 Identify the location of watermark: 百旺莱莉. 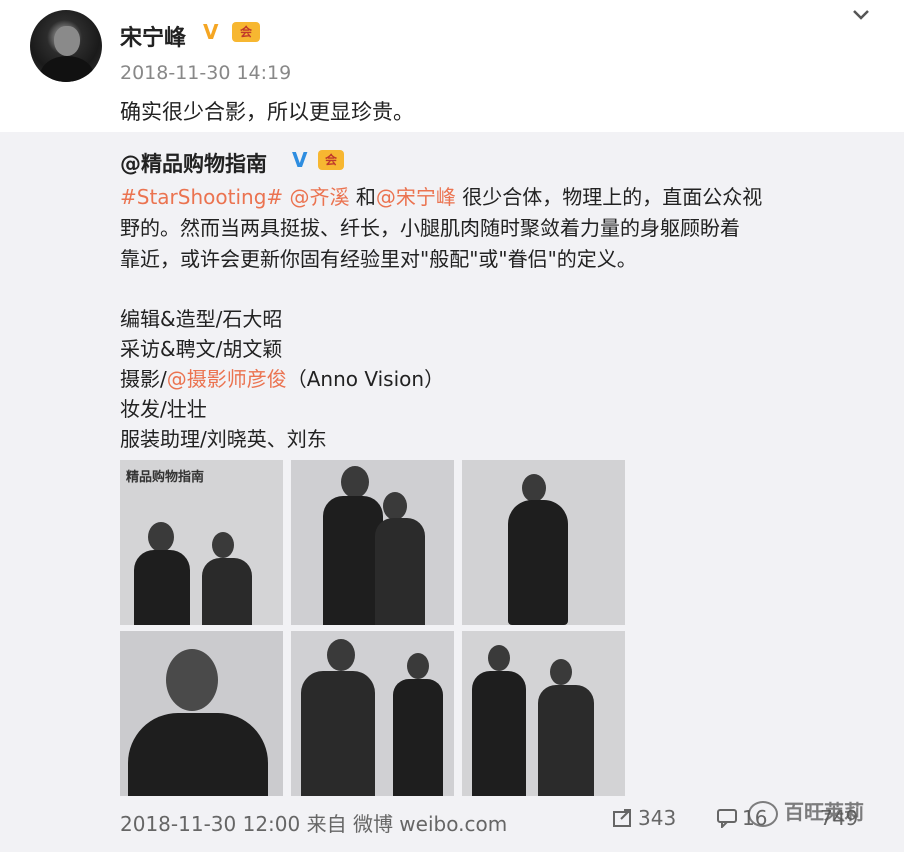
(823, 813).